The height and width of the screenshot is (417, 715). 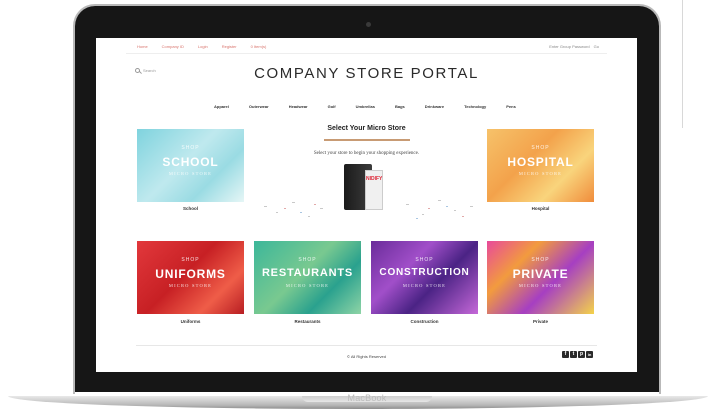 What do you see at coordinates (475, 106) in the screenshot?
I see `nav-item-technology: Technology` at bounding box center [475, 106].